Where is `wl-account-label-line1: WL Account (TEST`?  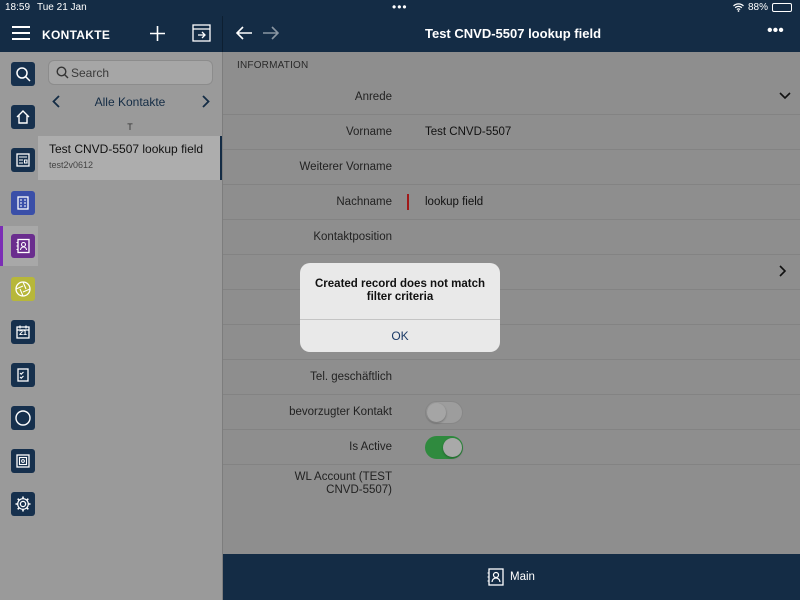
wl-account-label-line1: WL Account (TEST is located at coordinates (343, 477).